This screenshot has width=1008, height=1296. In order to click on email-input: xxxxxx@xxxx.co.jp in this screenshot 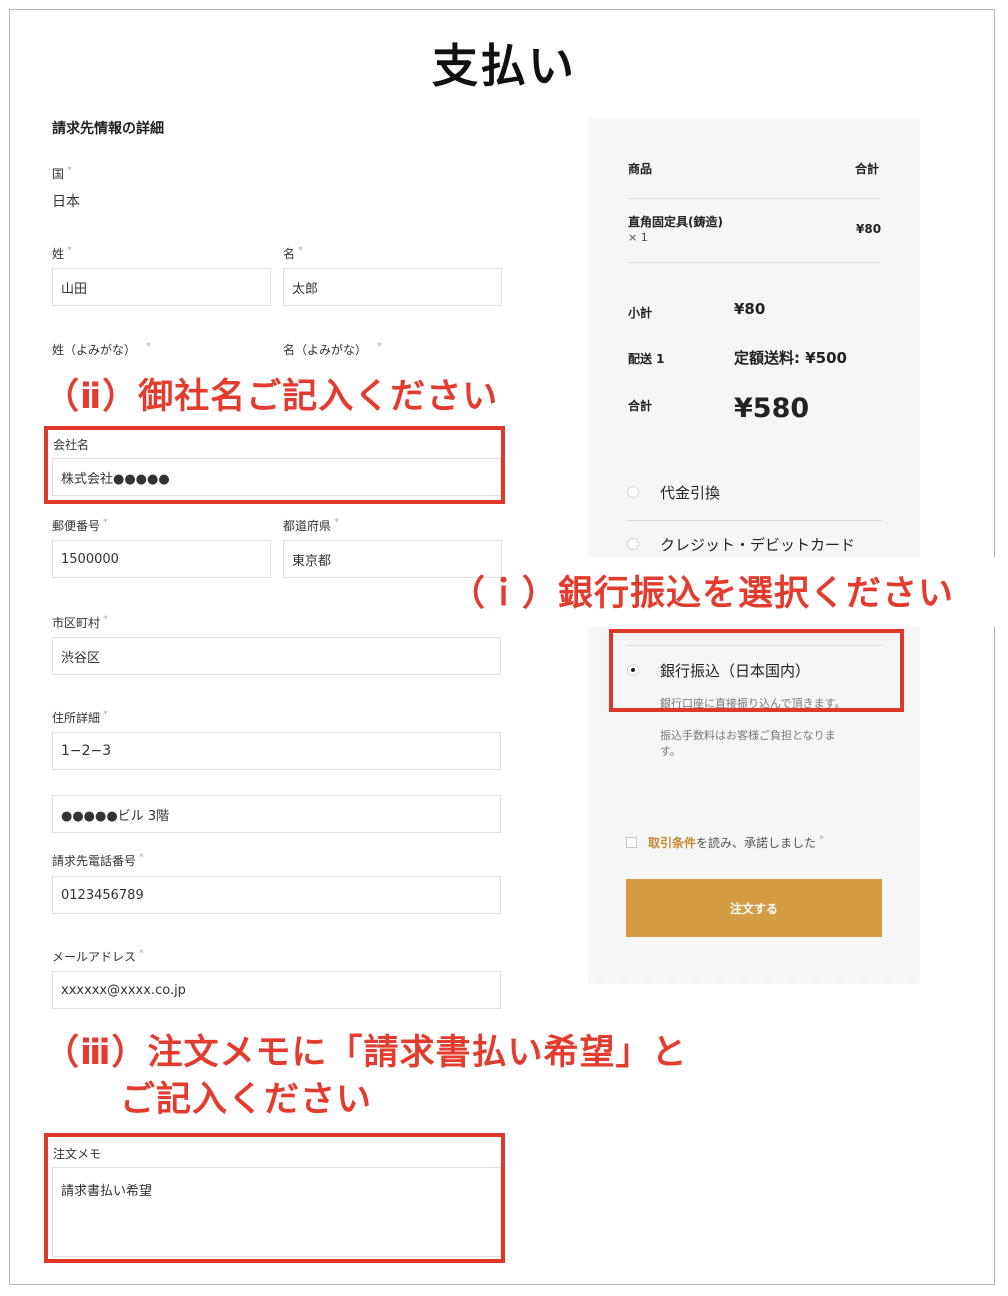, I will do `click(276, 990)`.